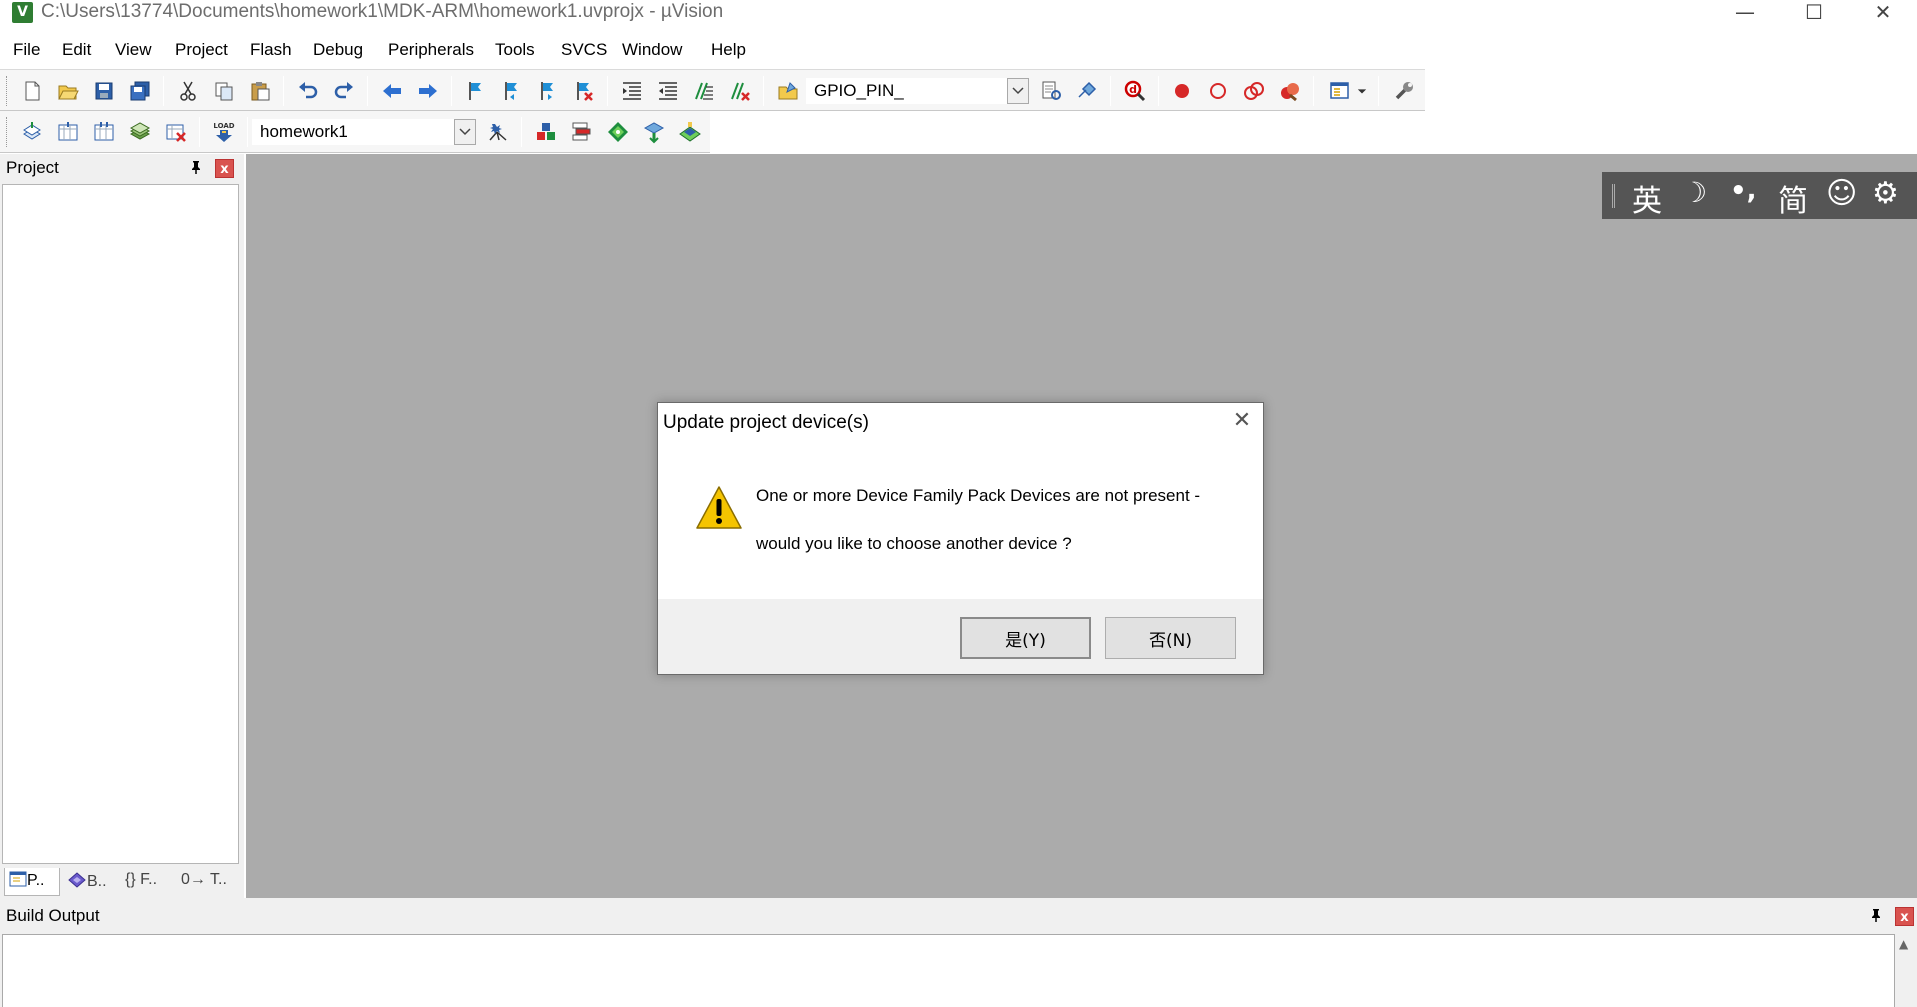 Image resolution: width=1917 pixels, height=1007 pixels. What do you see at coordinates (68, 132) in the screenshot?
I see `build-icon` at bounding box center [68, 132].